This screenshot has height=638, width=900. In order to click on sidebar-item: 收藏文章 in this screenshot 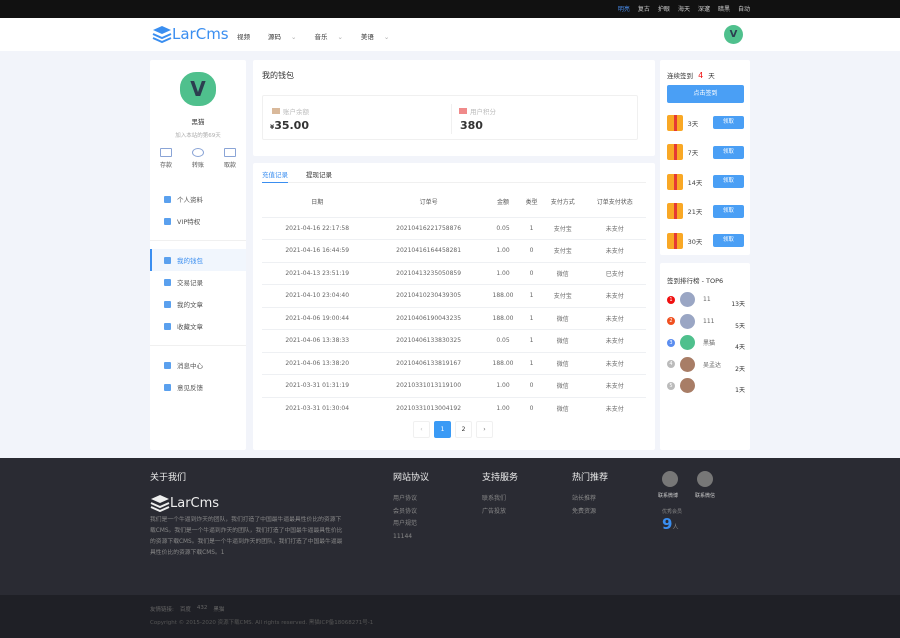, I will do `click(198, 326)`.